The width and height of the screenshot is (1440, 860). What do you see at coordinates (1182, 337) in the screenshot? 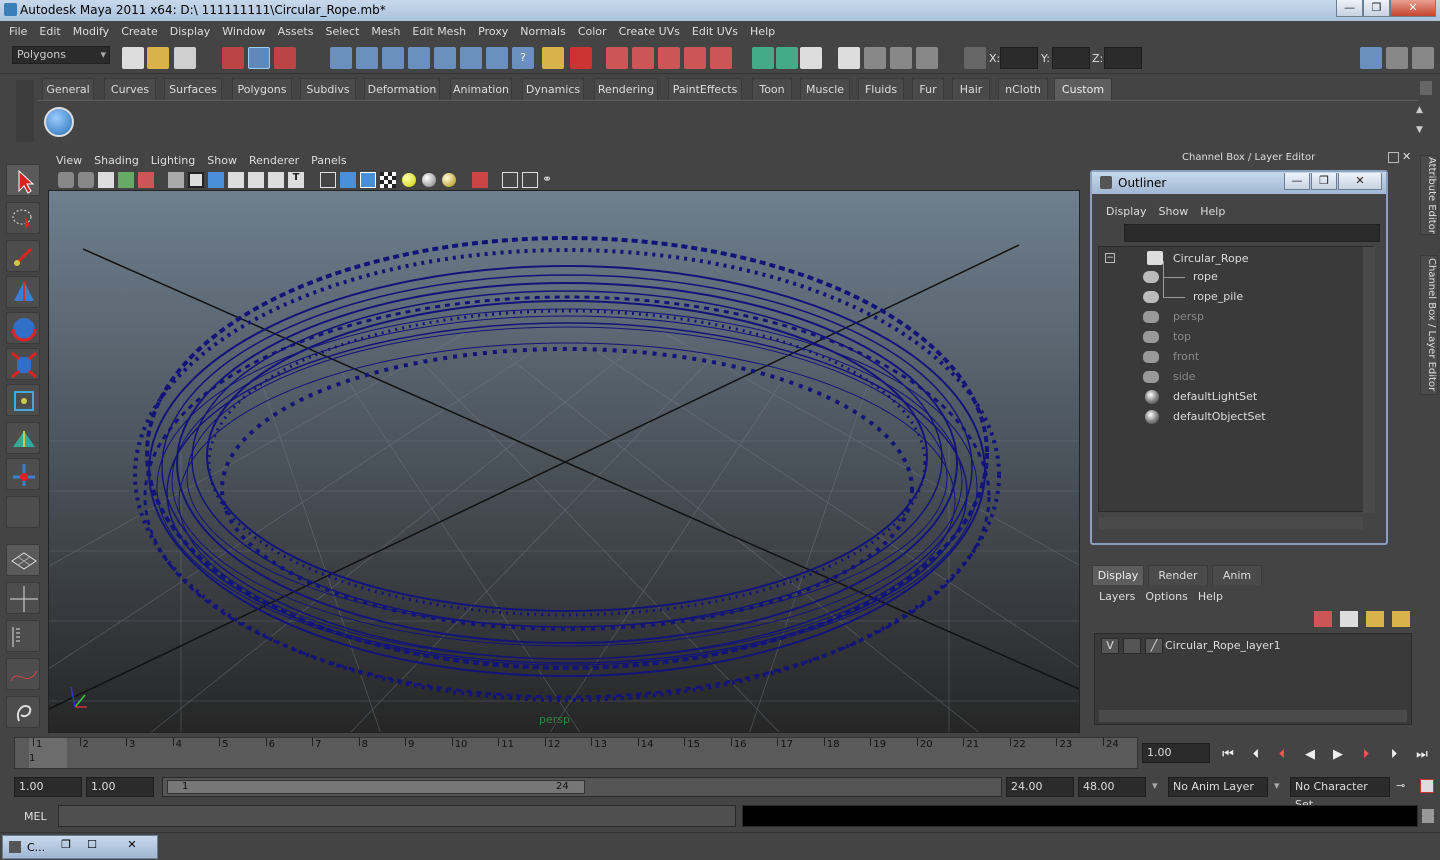
I see `outliner-item-top: top` at bounding box center [1182, 337].